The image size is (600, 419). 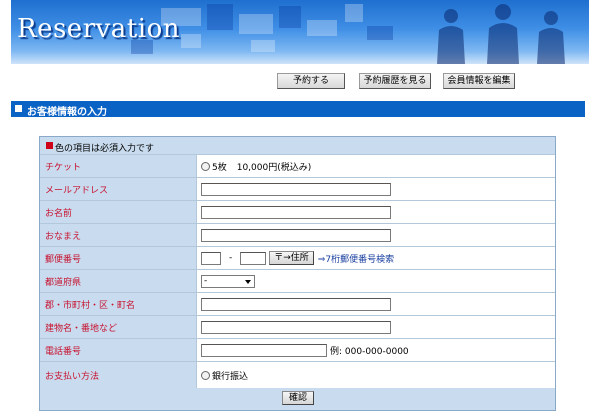 I want to click on payment-option: 銀行振込, so click(x=230, y=376).